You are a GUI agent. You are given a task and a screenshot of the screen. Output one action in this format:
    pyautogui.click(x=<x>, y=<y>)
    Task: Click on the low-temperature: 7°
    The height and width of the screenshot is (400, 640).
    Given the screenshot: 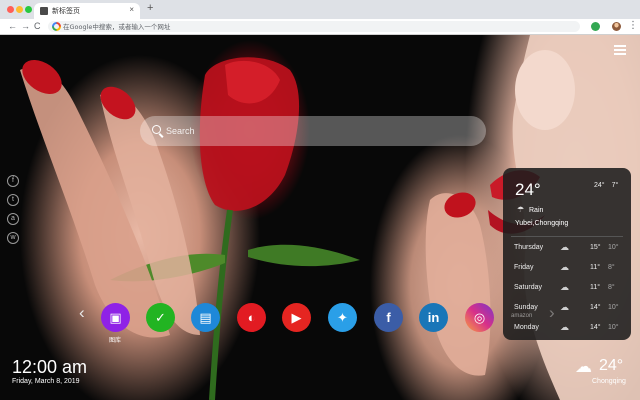 What is the action you would take?
    pyautogui.click(x=615, y=185)
    